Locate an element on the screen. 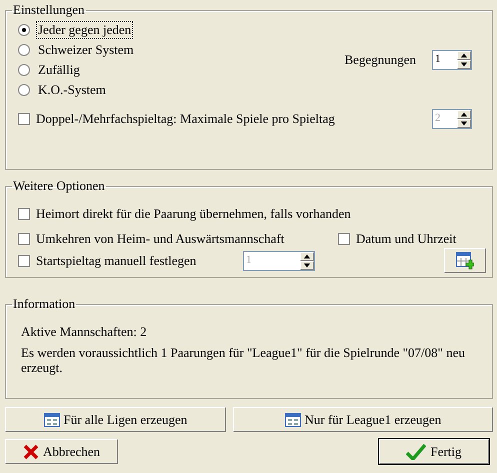 The height and width of the screenshot is (473, 497). cross-icon is located at coordinates (30, 452).